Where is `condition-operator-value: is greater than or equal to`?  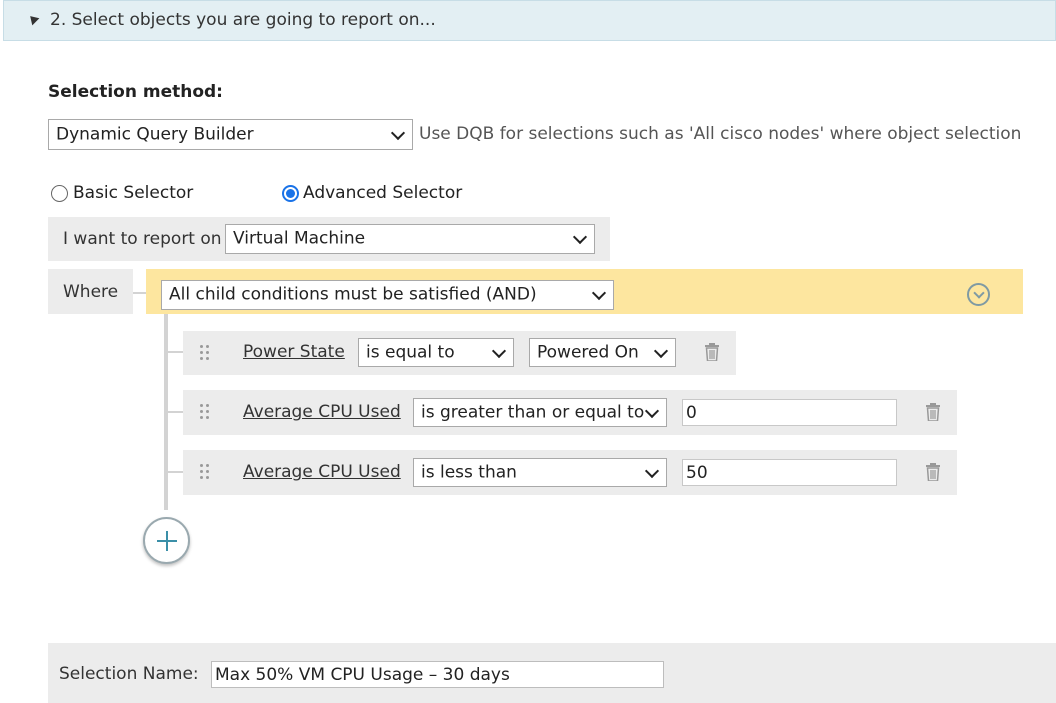 condition-operator-value: is greater than or equal to is located at coordinates (533, 412).